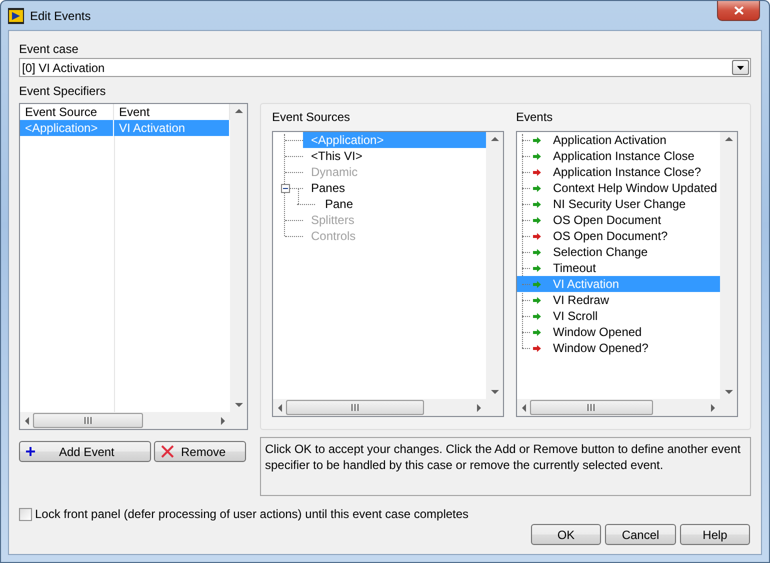 Image resolution: width=770 pixels, height=563 pixels. What do you see at coordinates (618, 316) in the screenshot?
I see `event-item: VI Scroll` at bounding box center [618, 316].